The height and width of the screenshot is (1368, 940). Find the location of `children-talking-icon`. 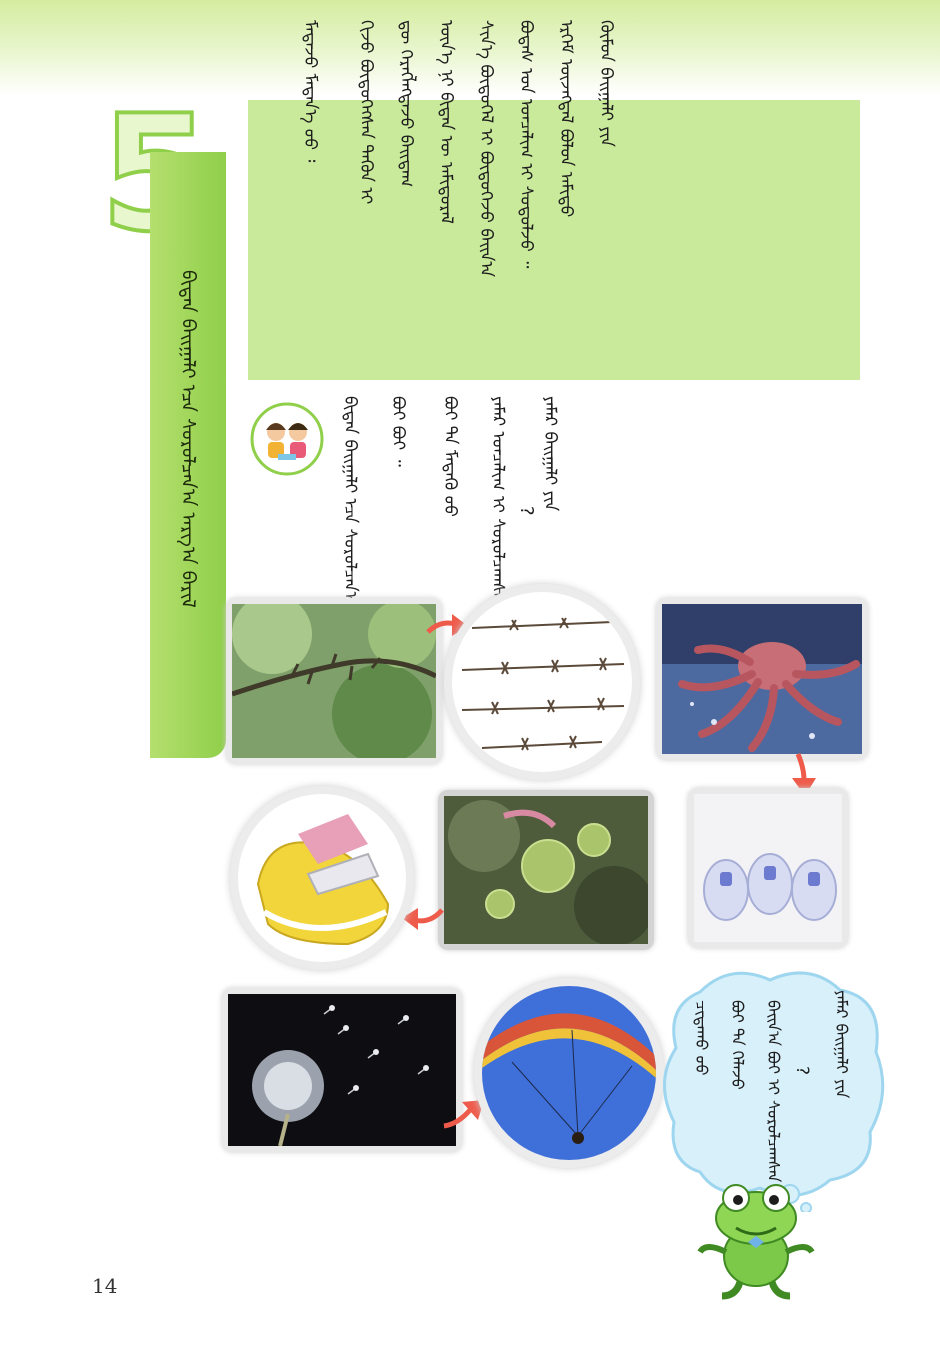

children-talking-icon is located at coordinates (287, 439).